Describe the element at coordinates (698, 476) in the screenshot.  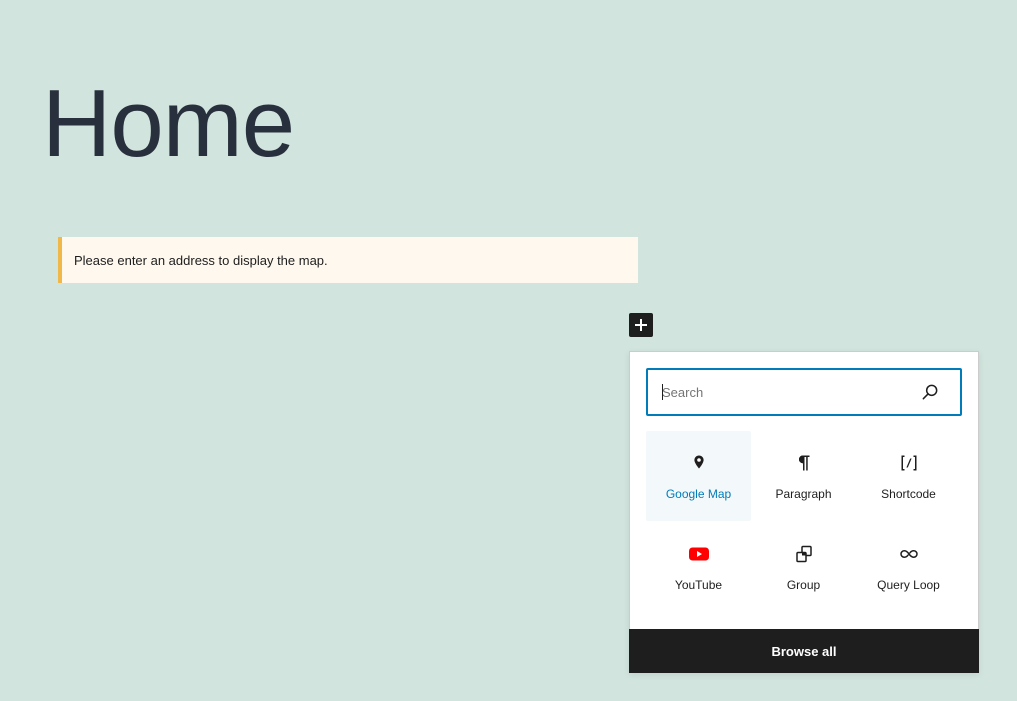
I see `block-item-google-map: Google Map` at that location.